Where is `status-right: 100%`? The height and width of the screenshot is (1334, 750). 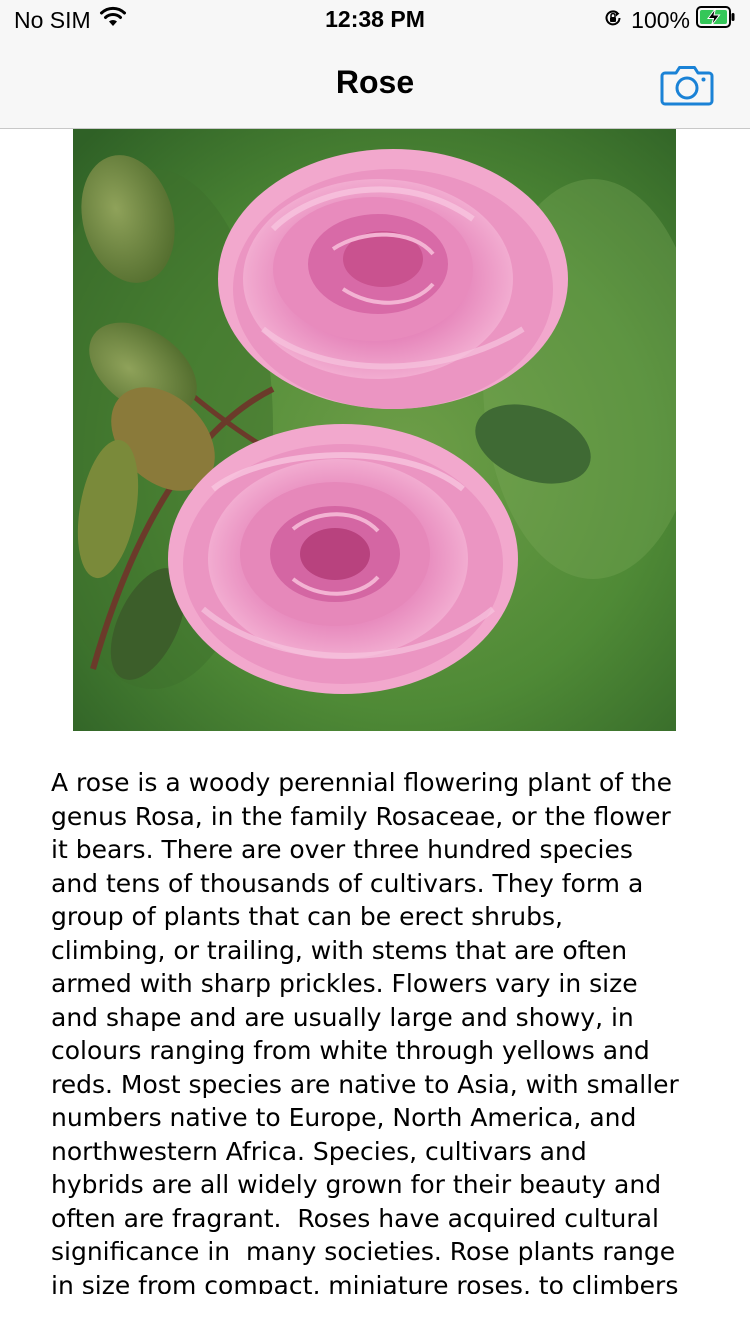
status-right: 100% is located at coordinates (669, 20).